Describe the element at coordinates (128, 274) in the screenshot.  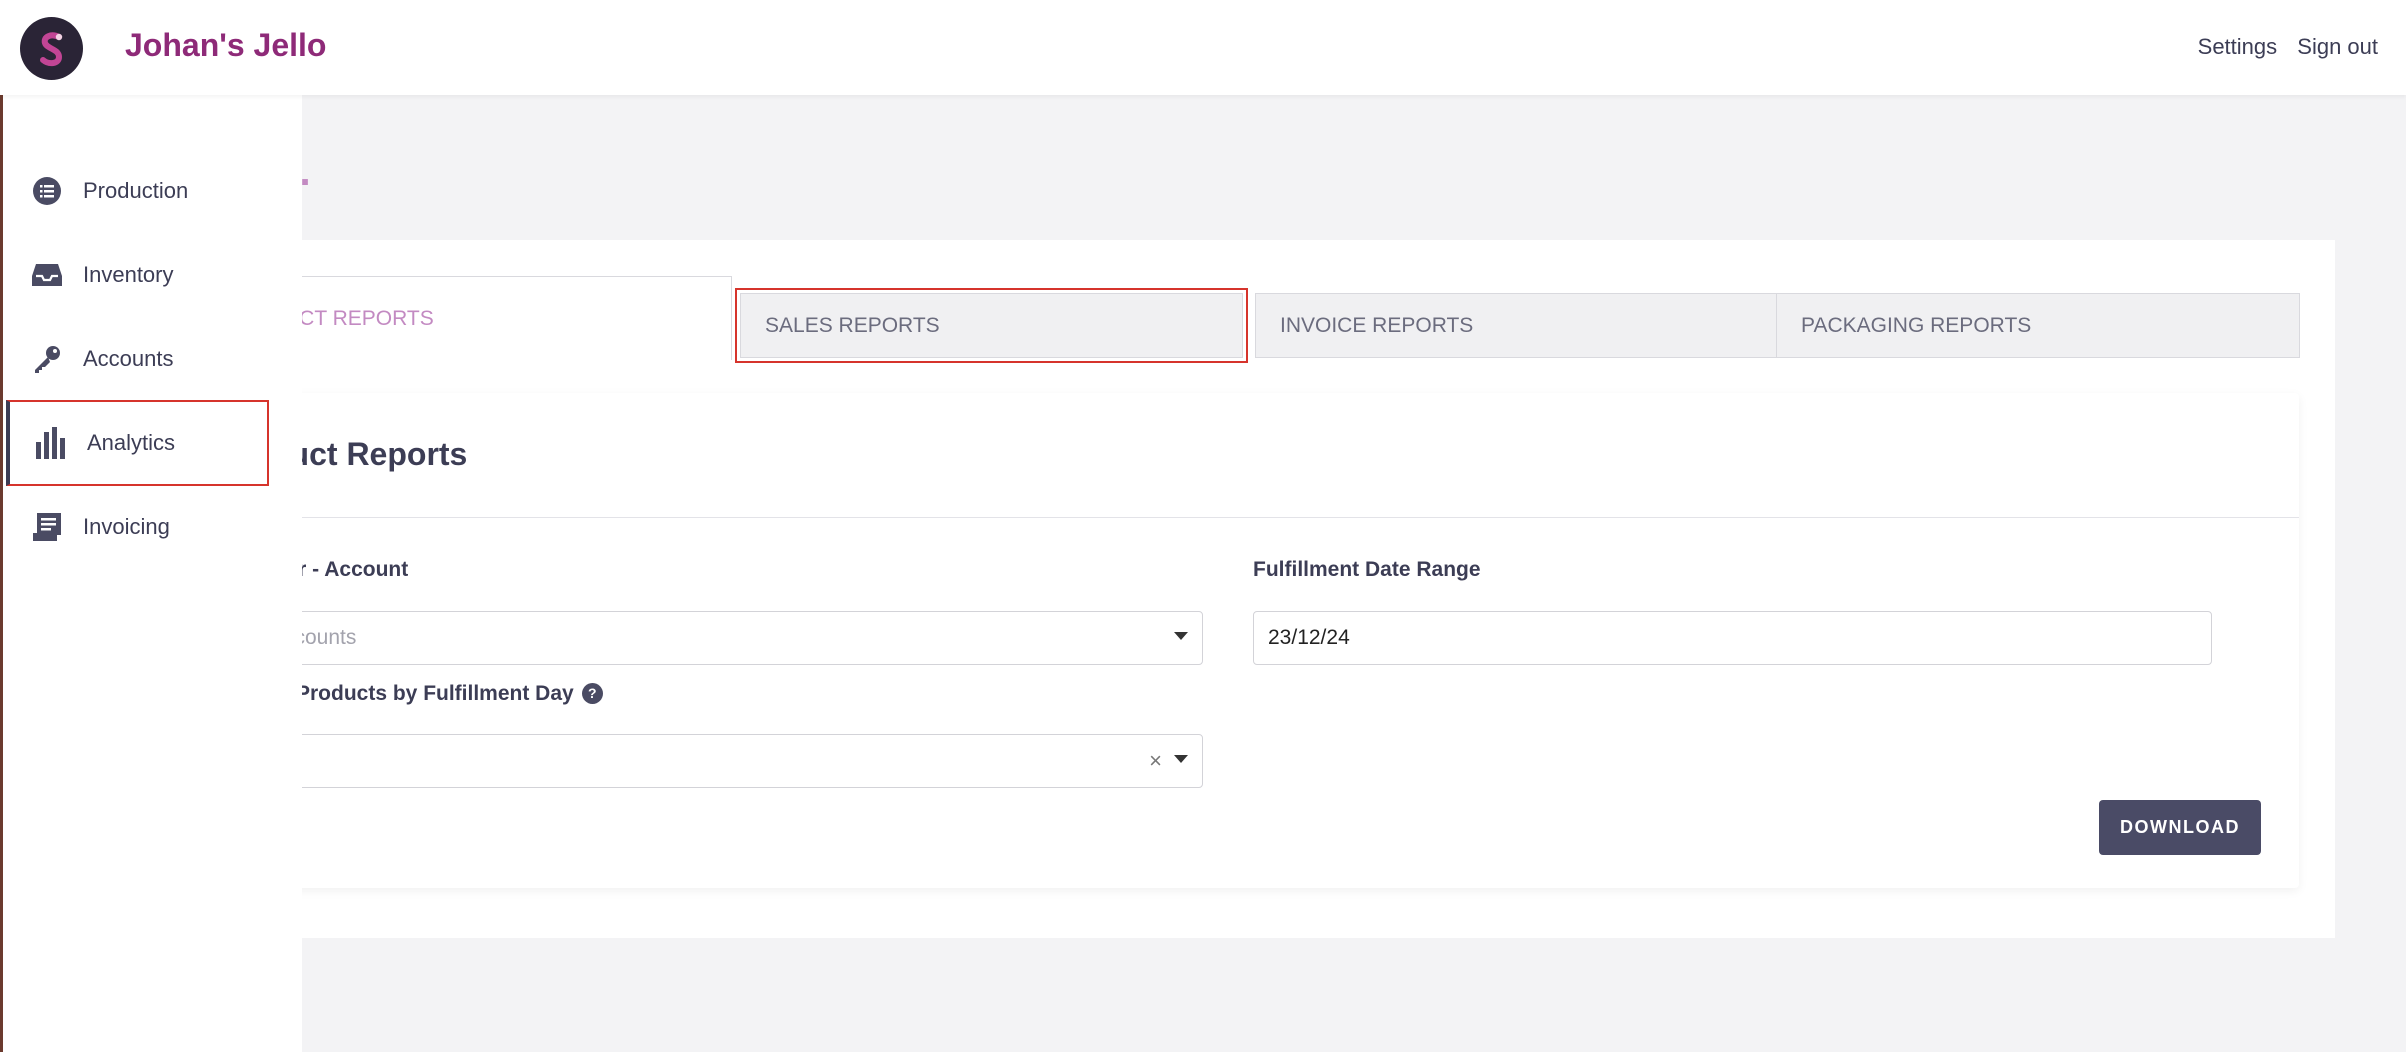
I see `sidebar-item-label: Inventory` at that location.